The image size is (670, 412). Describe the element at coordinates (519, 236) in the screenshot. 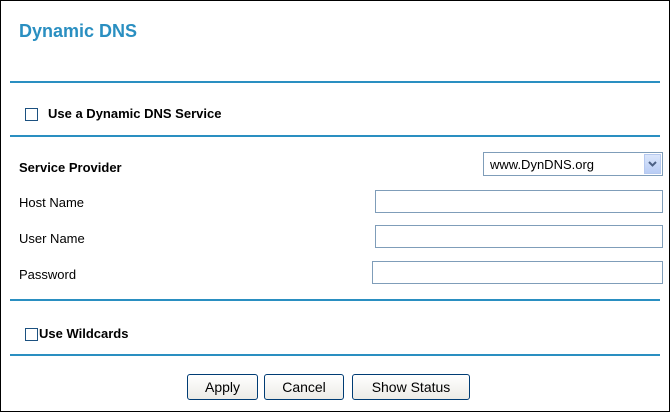

I see `user-name-input` at that location.